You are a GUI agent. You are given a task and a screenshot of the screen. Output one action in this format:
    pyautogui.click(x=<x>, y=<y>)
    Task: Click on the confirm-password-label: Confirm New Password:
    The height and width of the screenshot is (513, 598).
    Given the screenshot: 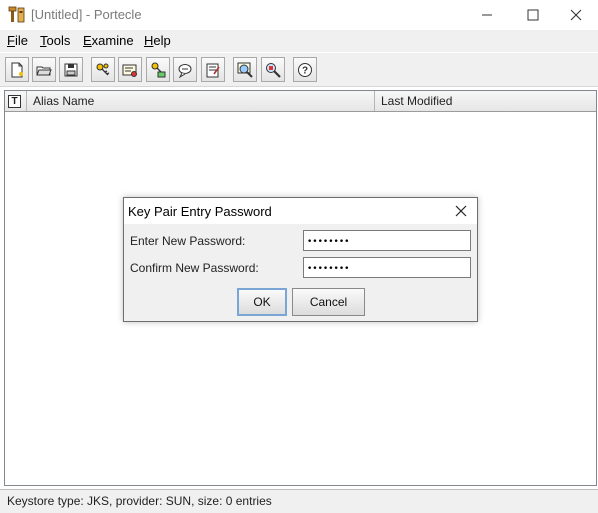 What is the action you would take?
    pyautogui.click(x=194, y=268)
    